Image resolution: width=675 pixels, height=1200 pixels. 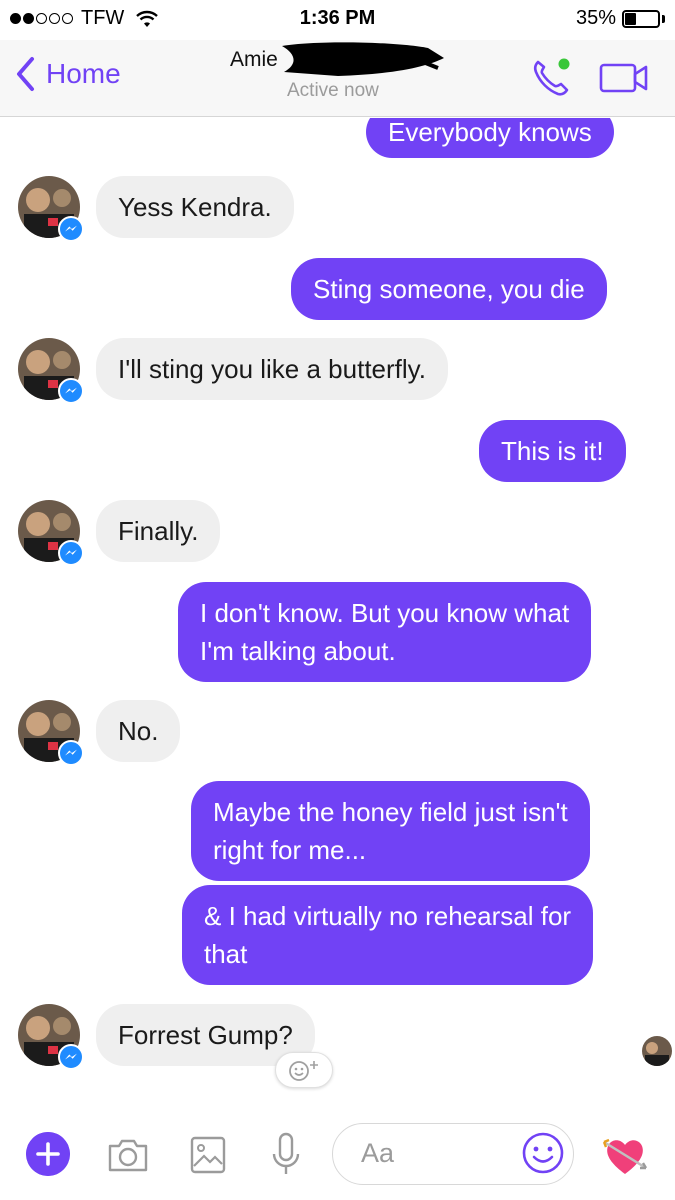 I want to click on message-text: Forrest Gump?, so click(x=205, y=1035).